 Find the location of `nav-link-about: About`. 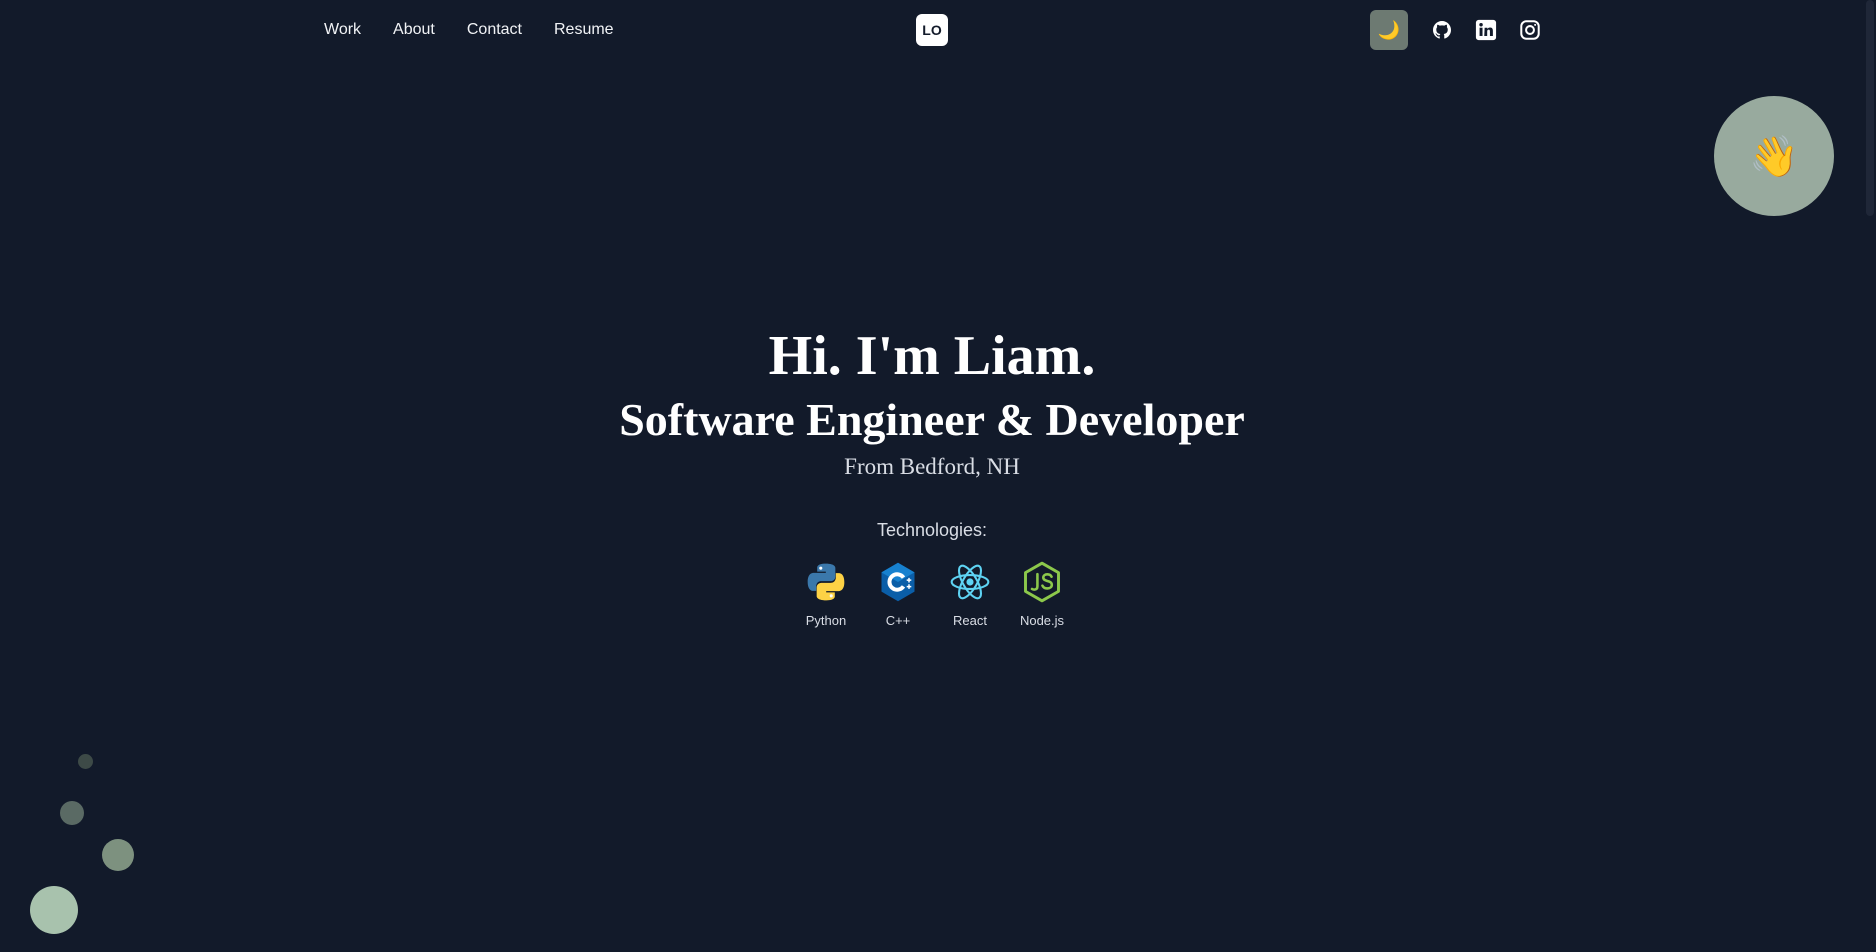

nav-link-about: About is located at coordinates (414, 30).